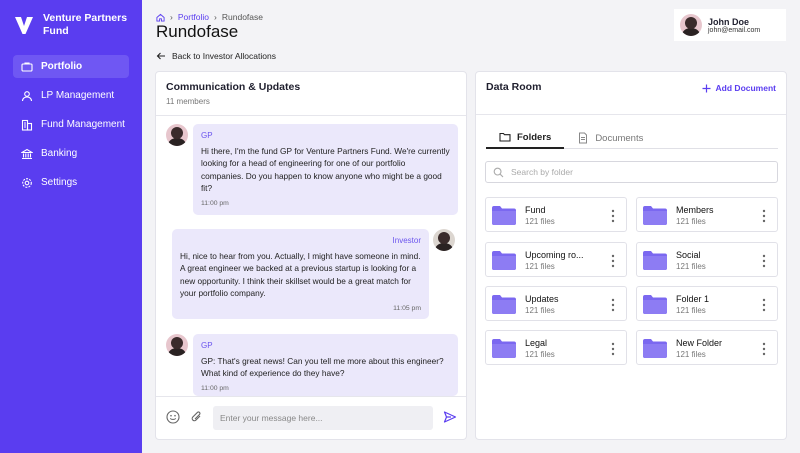 This screenshot has width=800, height=453. I want to click on chat-members: 11 members, so click(188, 101).